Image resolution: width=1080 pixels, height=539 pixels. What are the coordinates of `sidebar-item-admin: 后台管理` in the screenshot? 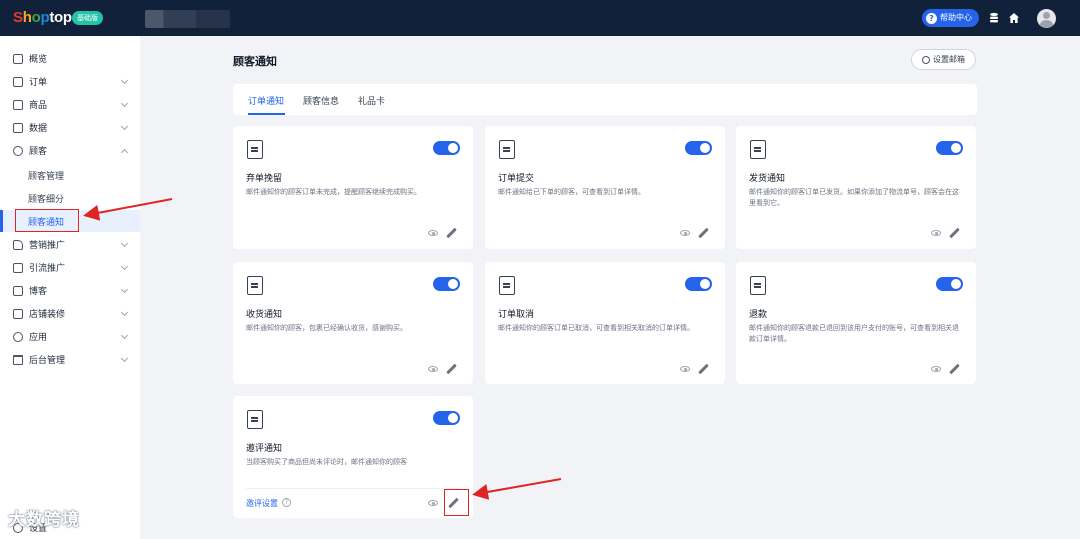 It's located at (70, 359).